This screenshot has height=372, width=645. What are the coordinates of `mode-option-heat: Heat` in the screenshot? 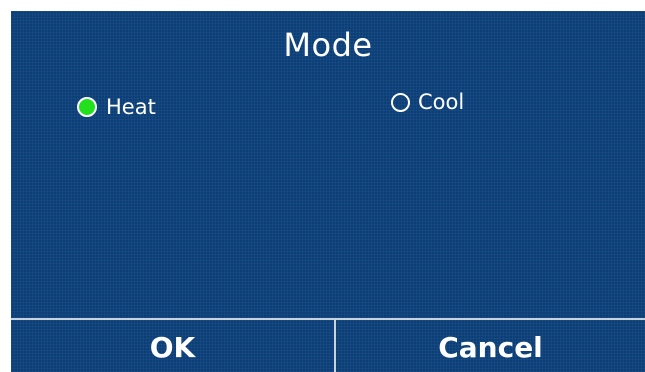 It's located at (116, 107).